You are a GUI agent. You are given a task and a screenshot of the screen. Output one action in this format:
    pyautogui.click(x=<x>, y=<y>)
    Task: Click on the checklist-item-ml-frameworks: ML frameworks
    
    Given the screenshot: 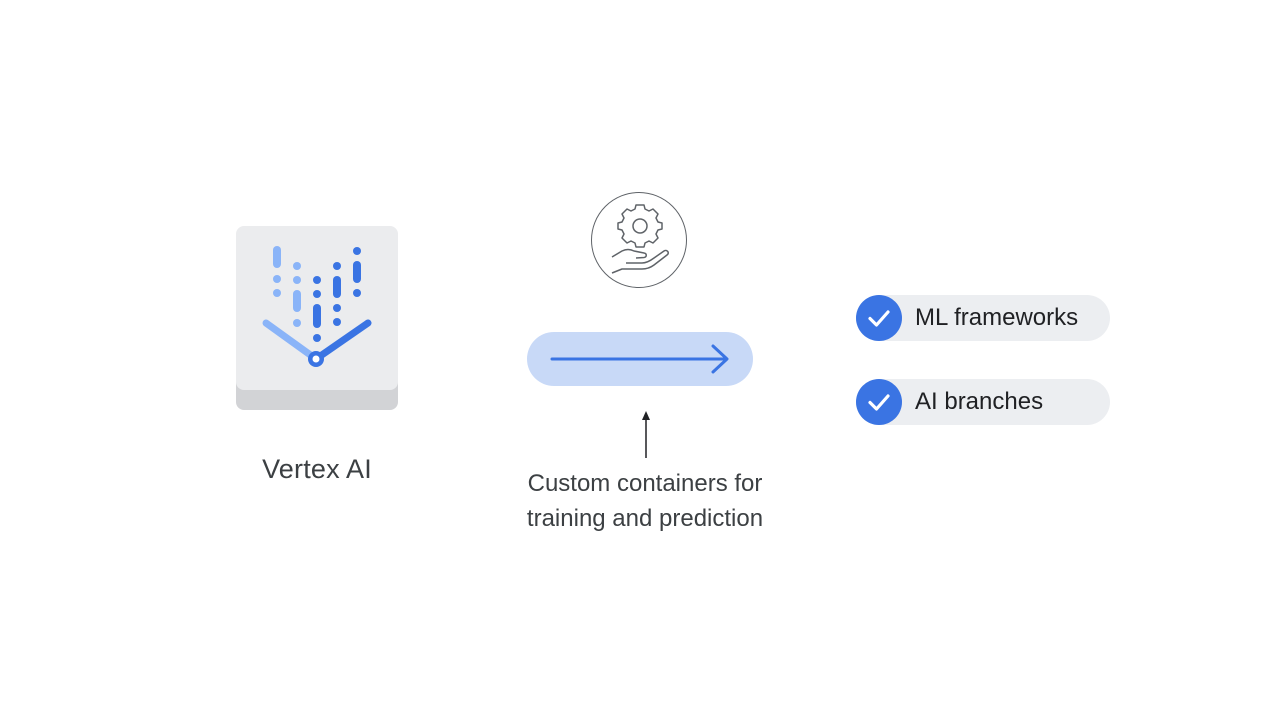 What is the action you would take?
    pyautogui.click(x=983, y=318)
    